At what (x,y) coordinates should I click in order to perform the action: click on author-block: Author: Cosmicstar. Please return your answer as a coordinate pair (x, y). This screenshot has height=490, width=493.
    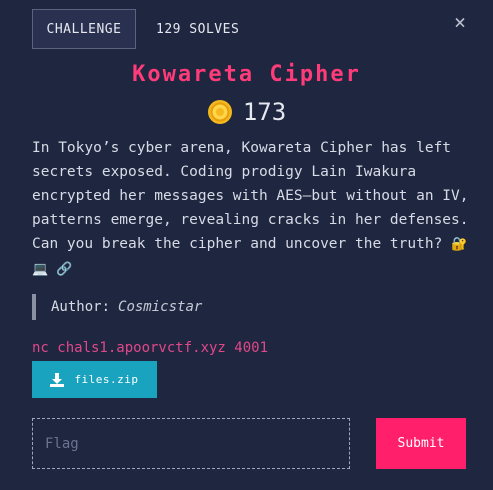
    Looking at the image, I should click on (117, 307).